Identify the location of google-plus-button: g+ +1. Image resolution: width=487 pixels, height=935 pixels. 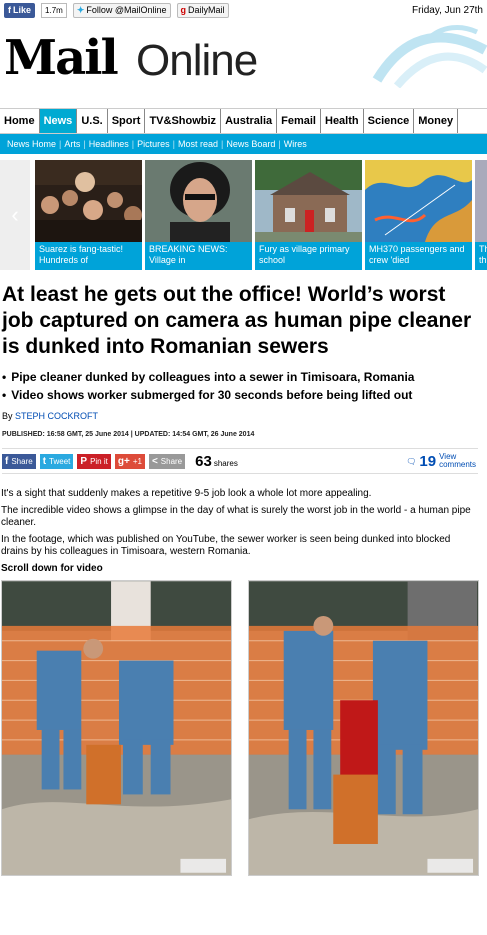
(129, 461).